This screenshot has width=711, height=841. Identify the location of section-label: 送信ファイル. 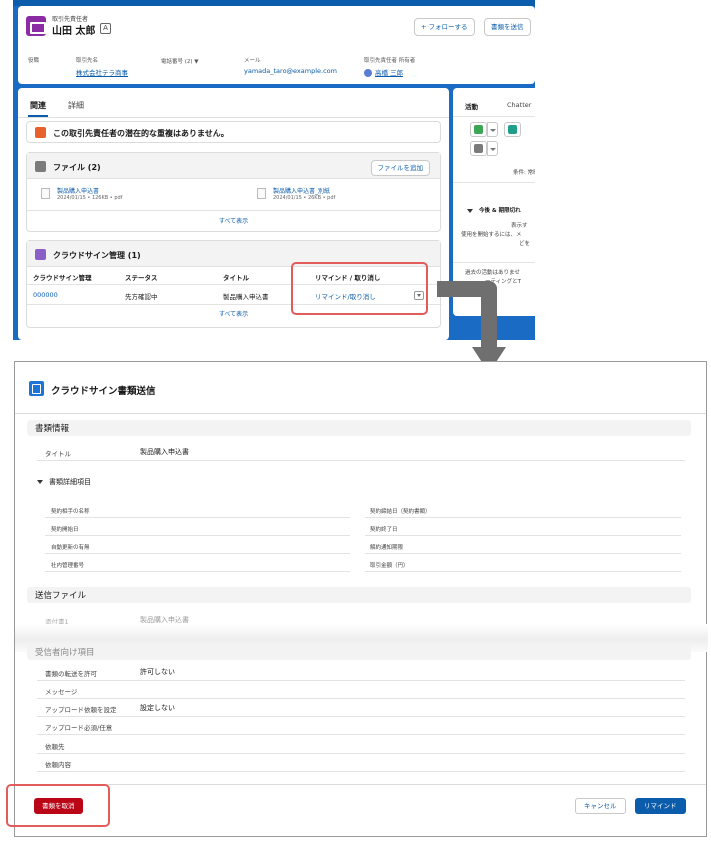
(61, 596).